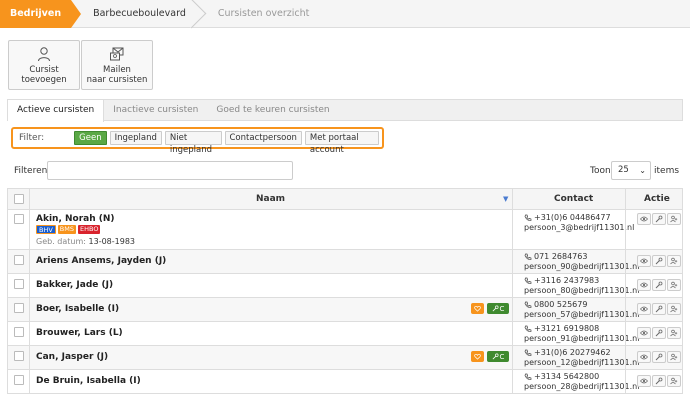  What do you see at coordinates (572, 353) in the screenshot?
I see `phone-number: +31(0)6 20279462` at bounding box center [572, 353].